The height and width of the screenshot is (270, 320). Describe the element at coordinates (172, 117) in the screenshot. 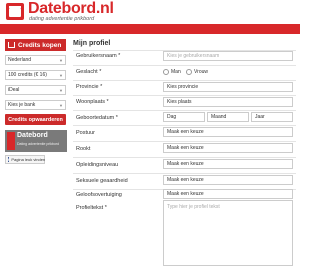

I see `birthdate-day-value: Dag` at that location.